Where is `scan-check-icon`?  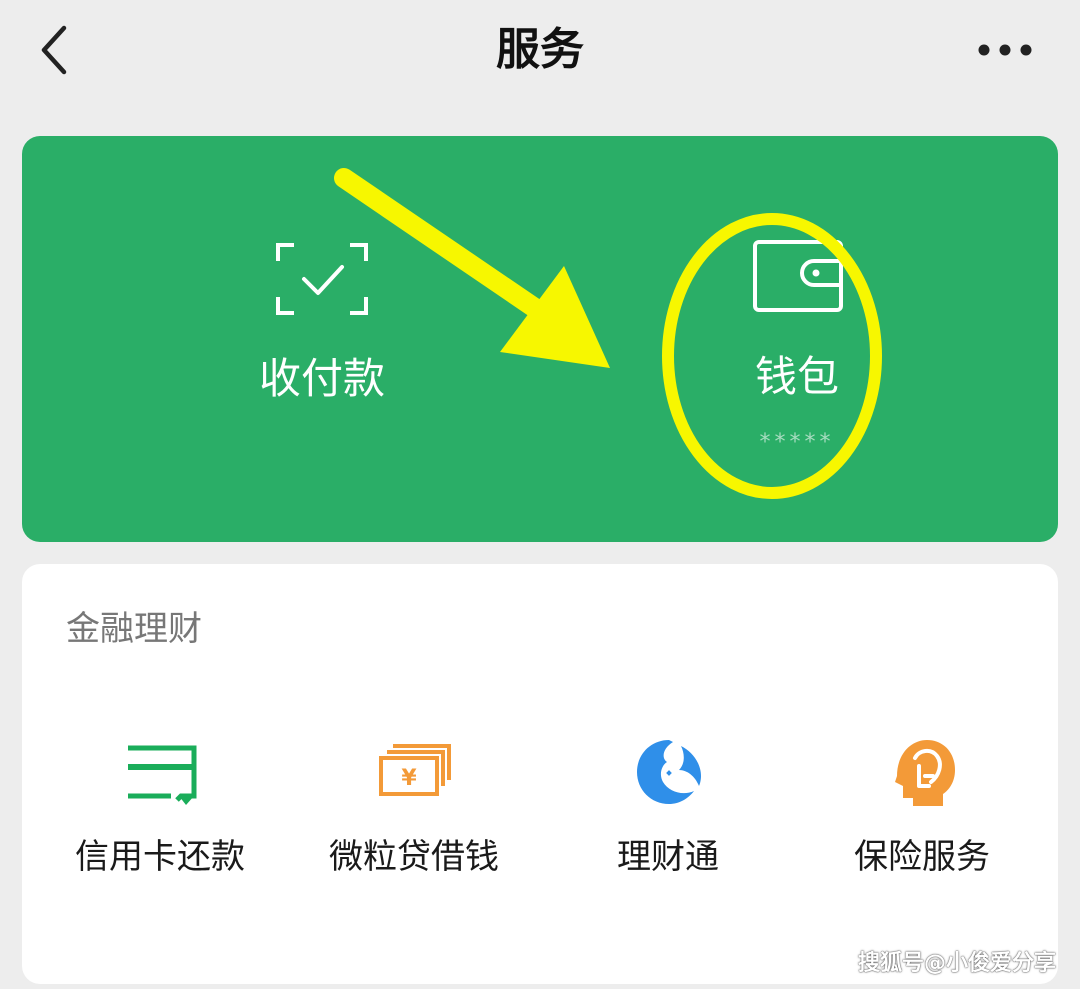 scan-check-icon is located at coordinates (322, 279).